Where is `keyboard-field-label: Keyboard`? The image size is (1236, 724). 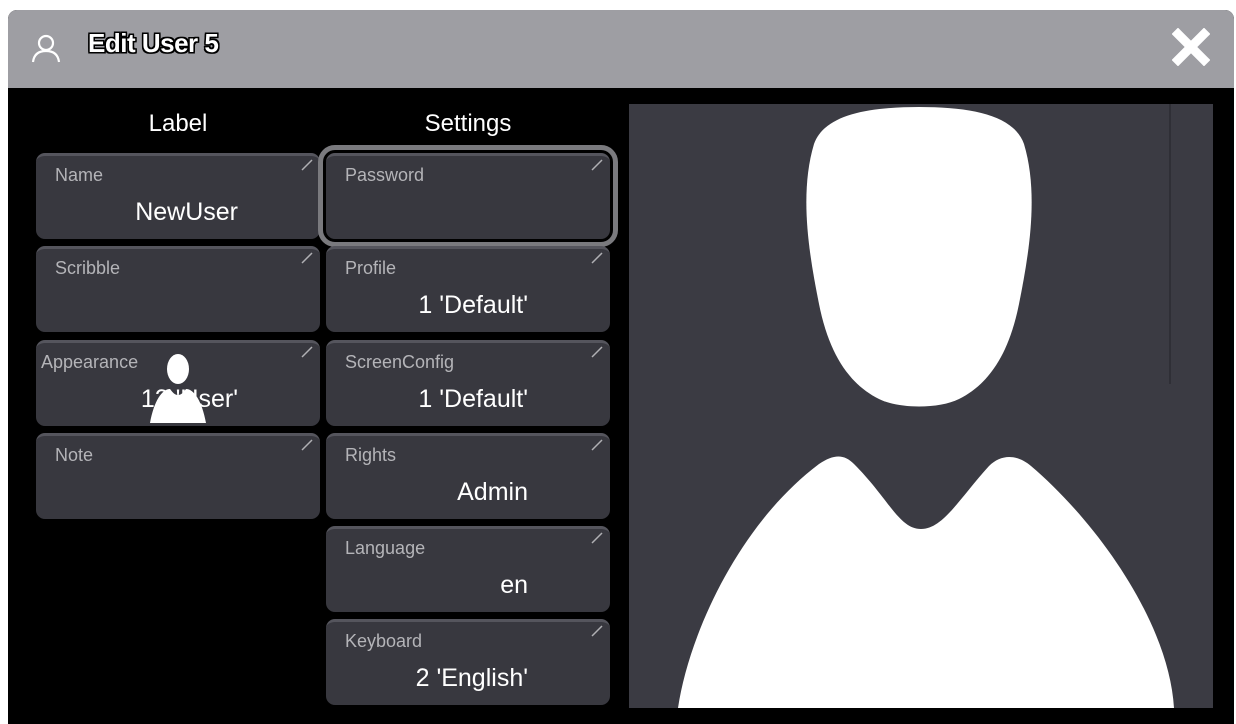 keyboard-field-label: Keyboard is located at coordinates (384, 641).